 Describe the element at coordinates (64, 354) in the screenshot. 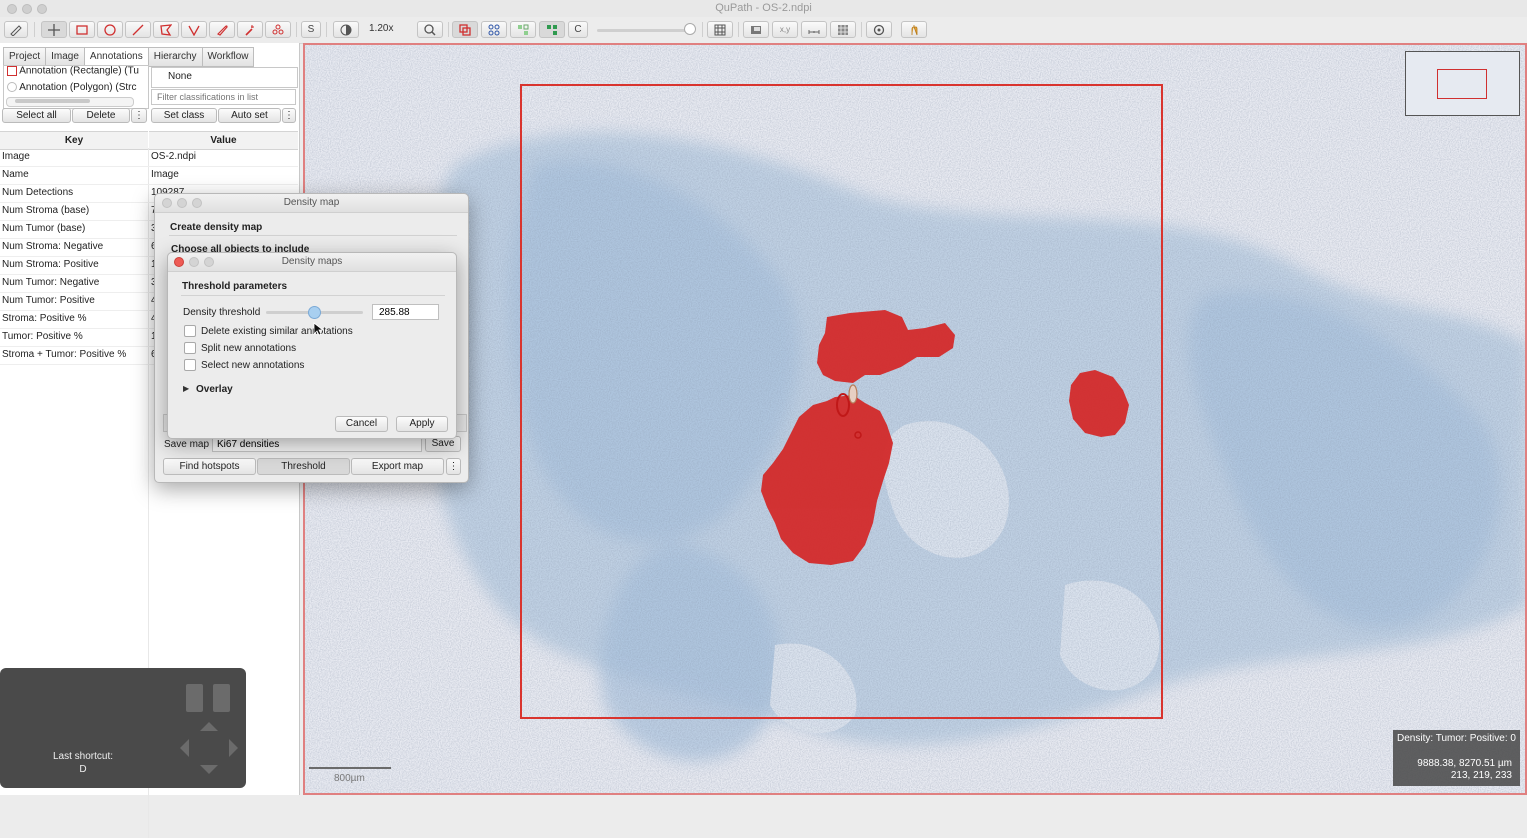

I see `row-key: Stroma + Tumor: Positive %` at that location.